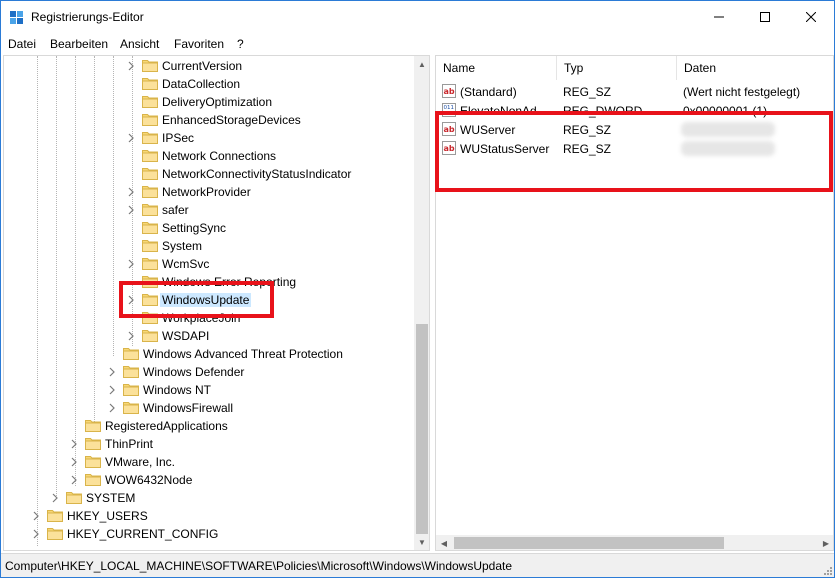 This screenshot has height=578, width=835. What do you see at coordinates (449, 91) in the screenshot?
I see `svg-text: ab` at bounding box center [449, 91].